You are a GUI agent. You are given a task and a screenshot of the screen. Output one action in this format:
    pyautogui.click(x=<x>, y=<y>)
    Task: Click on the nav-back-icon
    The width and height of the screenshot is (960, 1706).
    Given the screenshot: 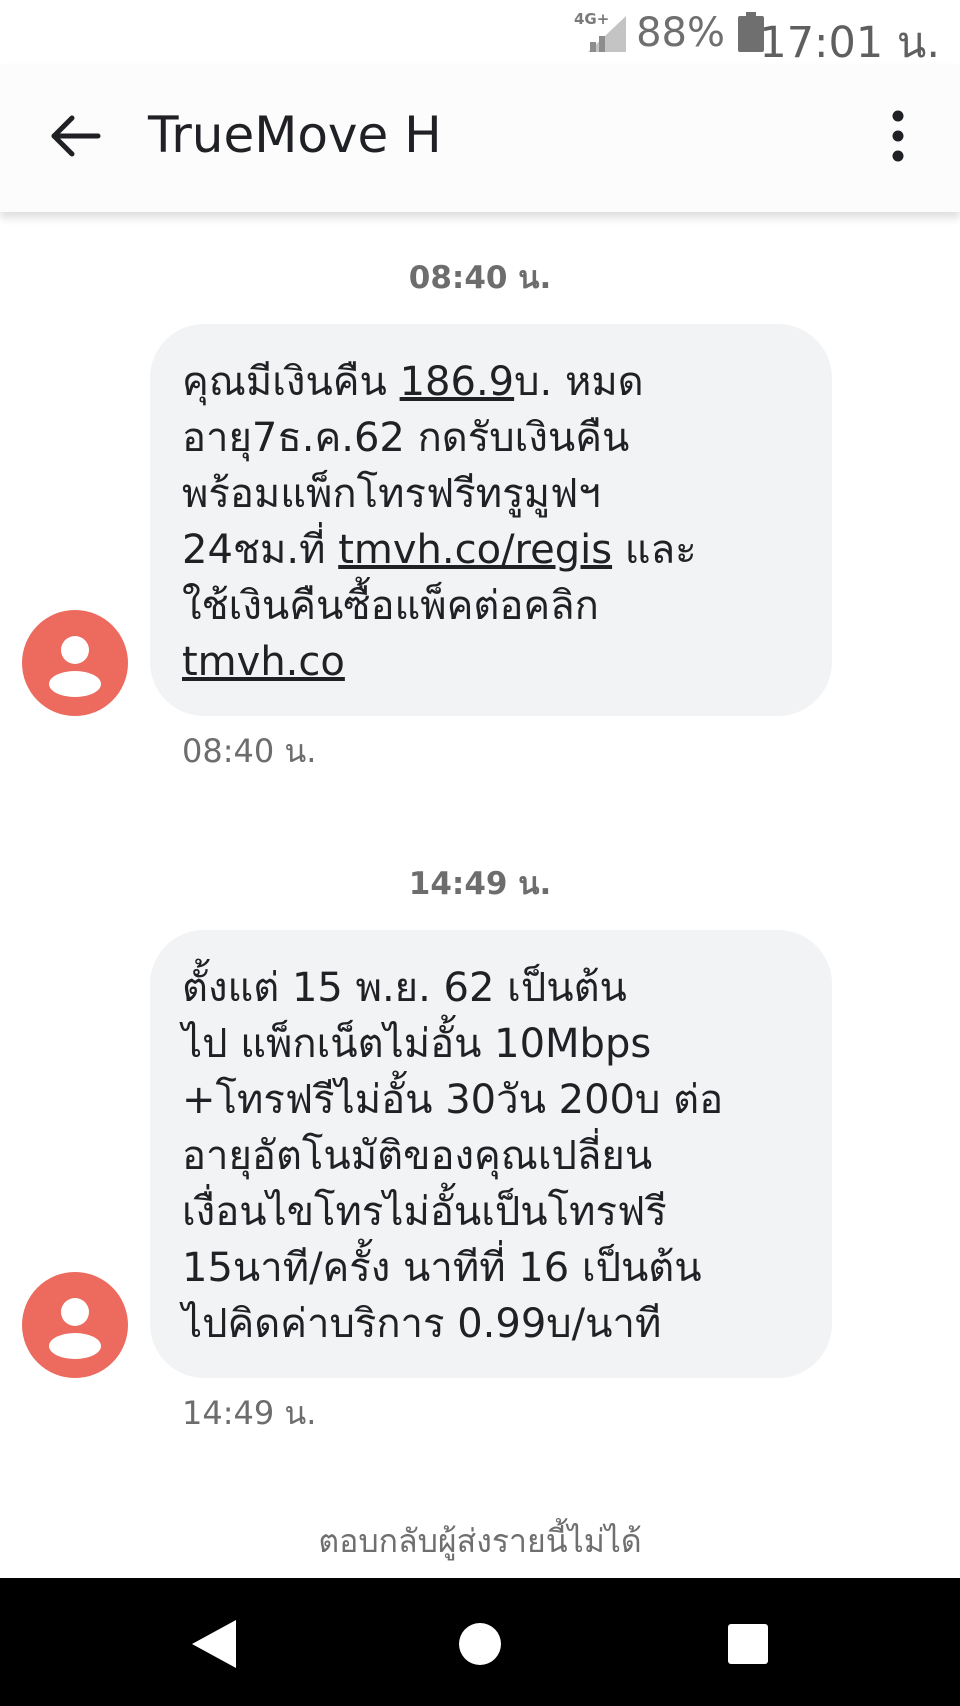 What is the action you would take?
    pyautogui.click(x=214, y=1644)
    